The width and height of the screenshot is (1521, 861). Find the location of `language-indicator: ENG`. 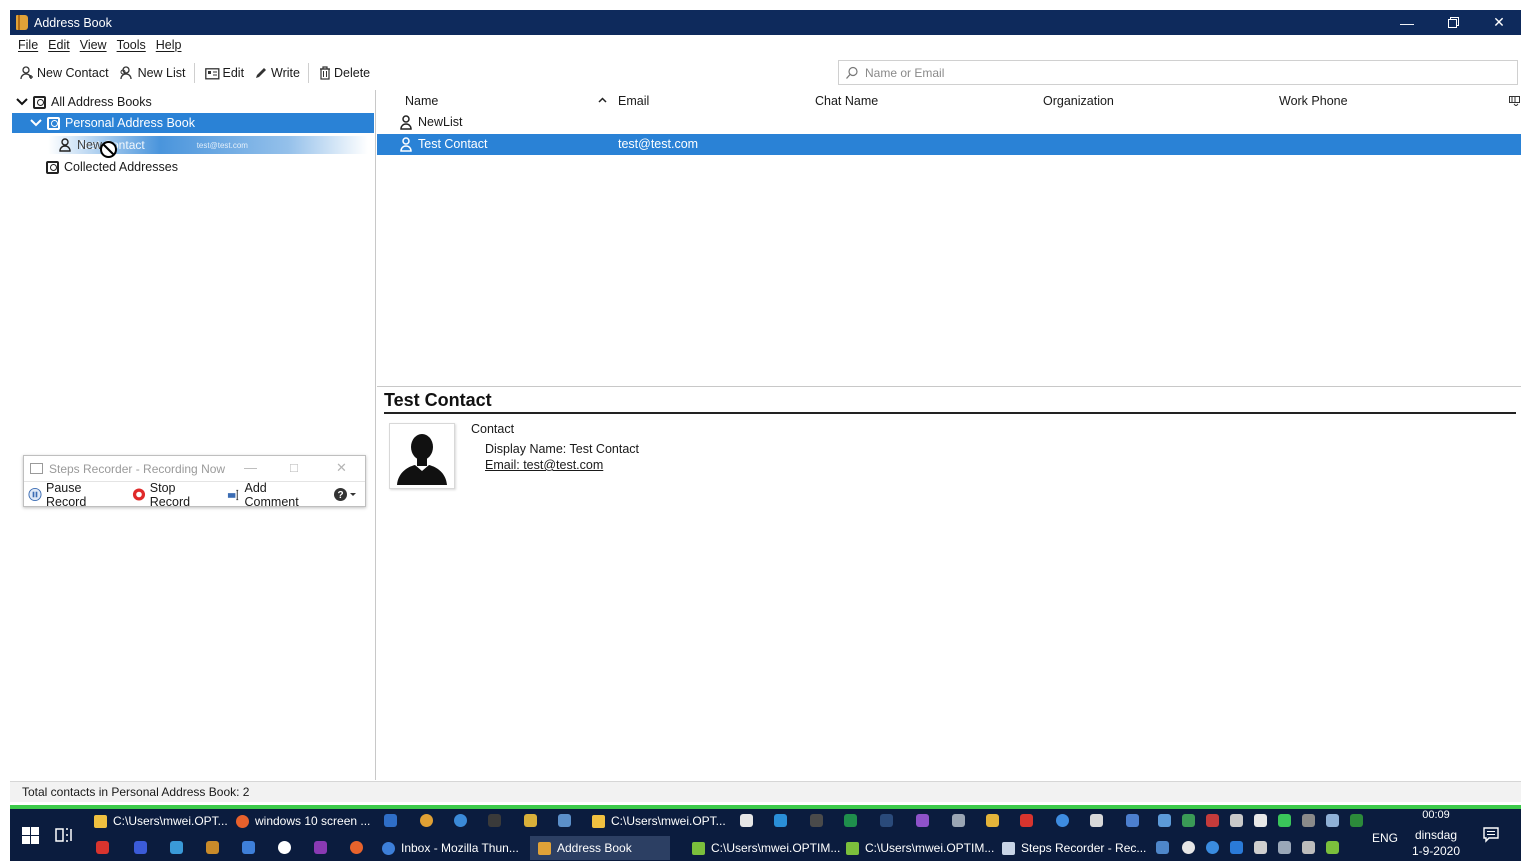

language-indicator: ENG is located at coordinates (1385, 838).